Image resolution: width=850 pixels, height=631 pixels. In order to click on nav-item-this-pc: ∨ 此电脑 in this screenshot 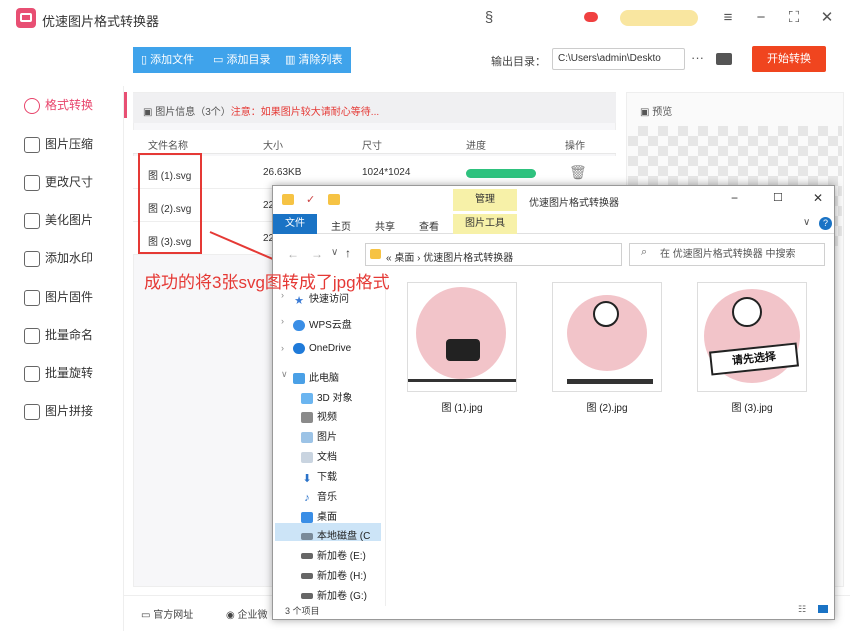, I will do `click(310, 376)`.